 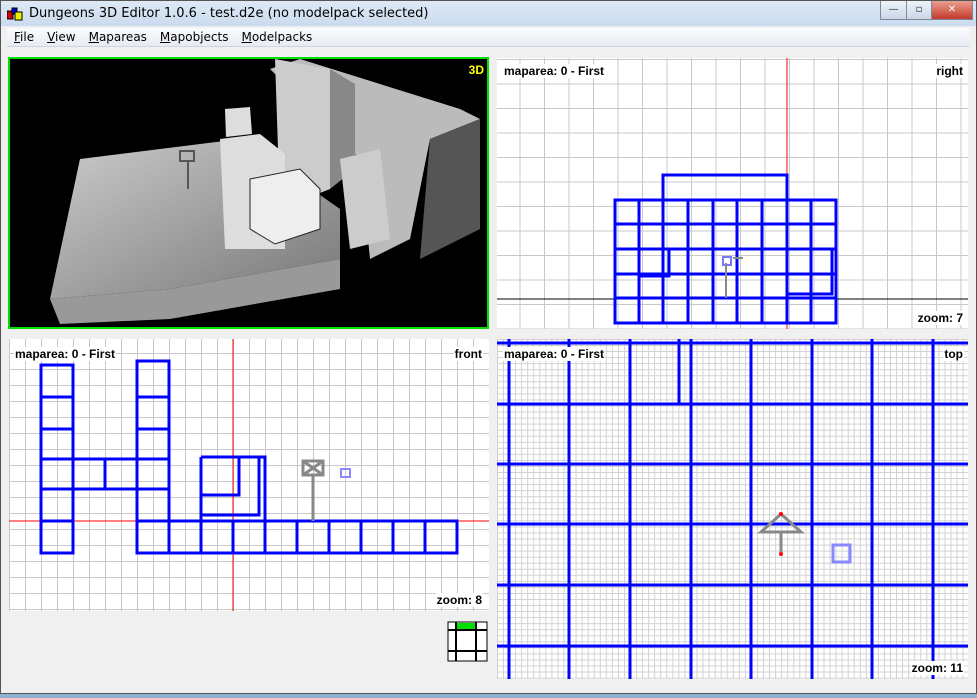 I want to click on maximize-button: ▫, so click(x=919, y=10).